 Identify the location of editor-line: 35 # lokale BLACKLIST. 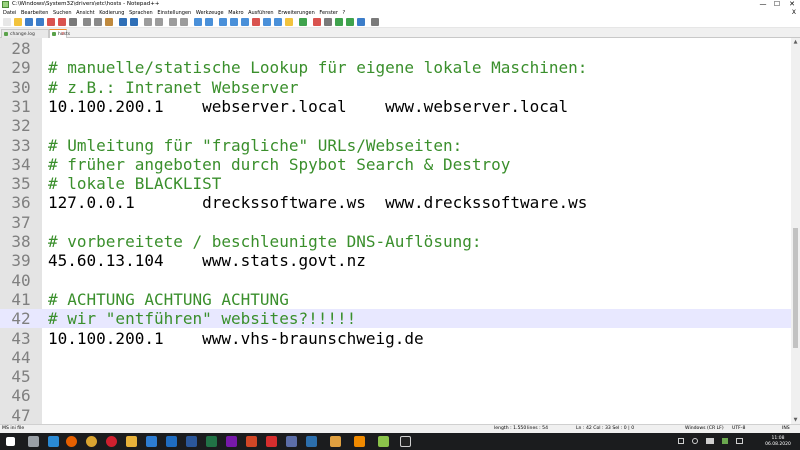
(395, 183).